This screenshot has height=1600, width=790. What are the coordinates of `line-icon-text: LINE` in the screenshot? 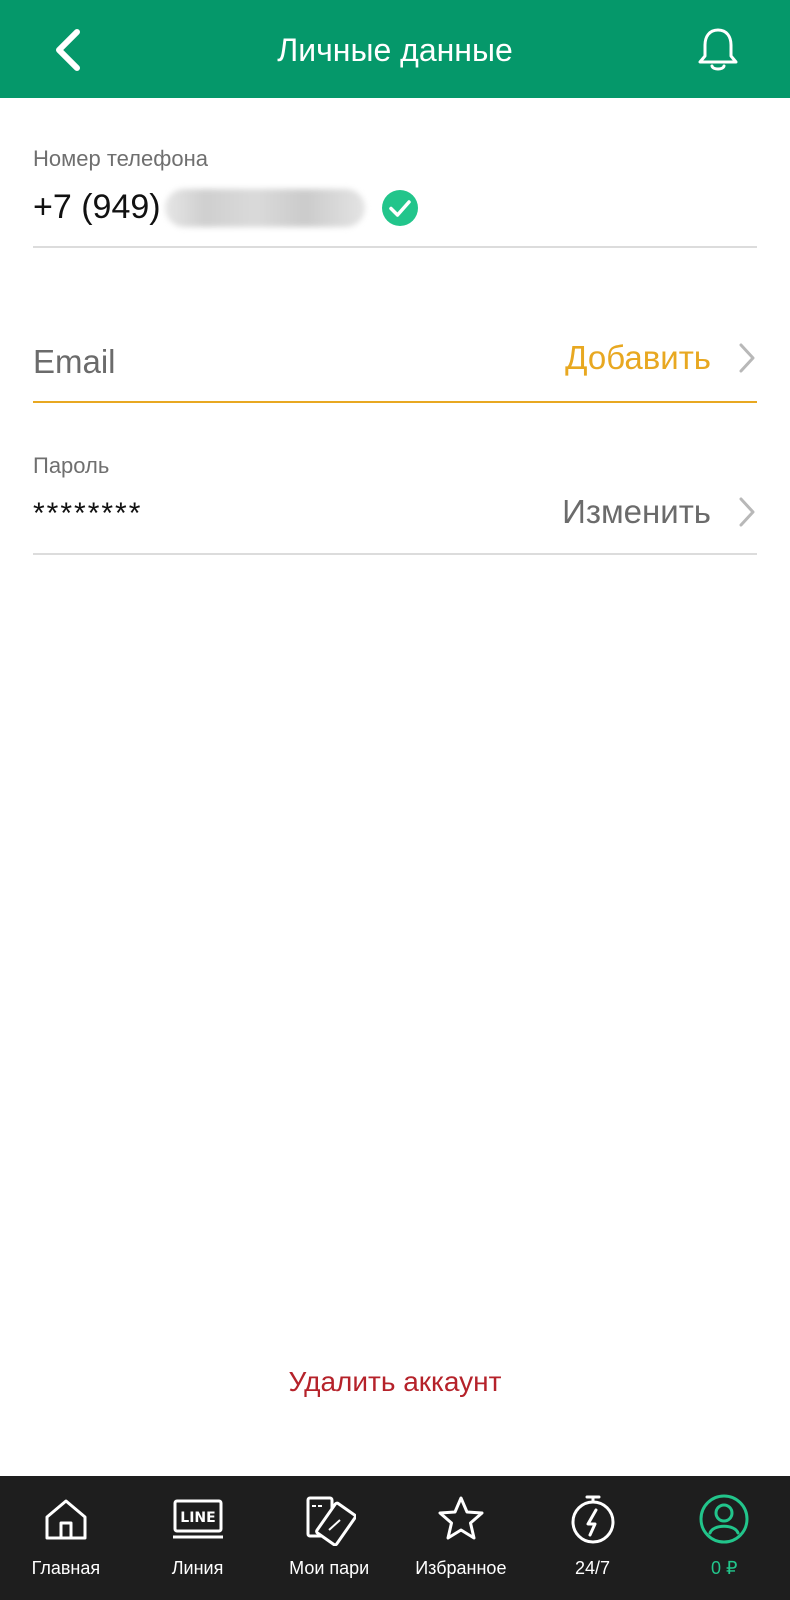 It's located at (197, 1518).